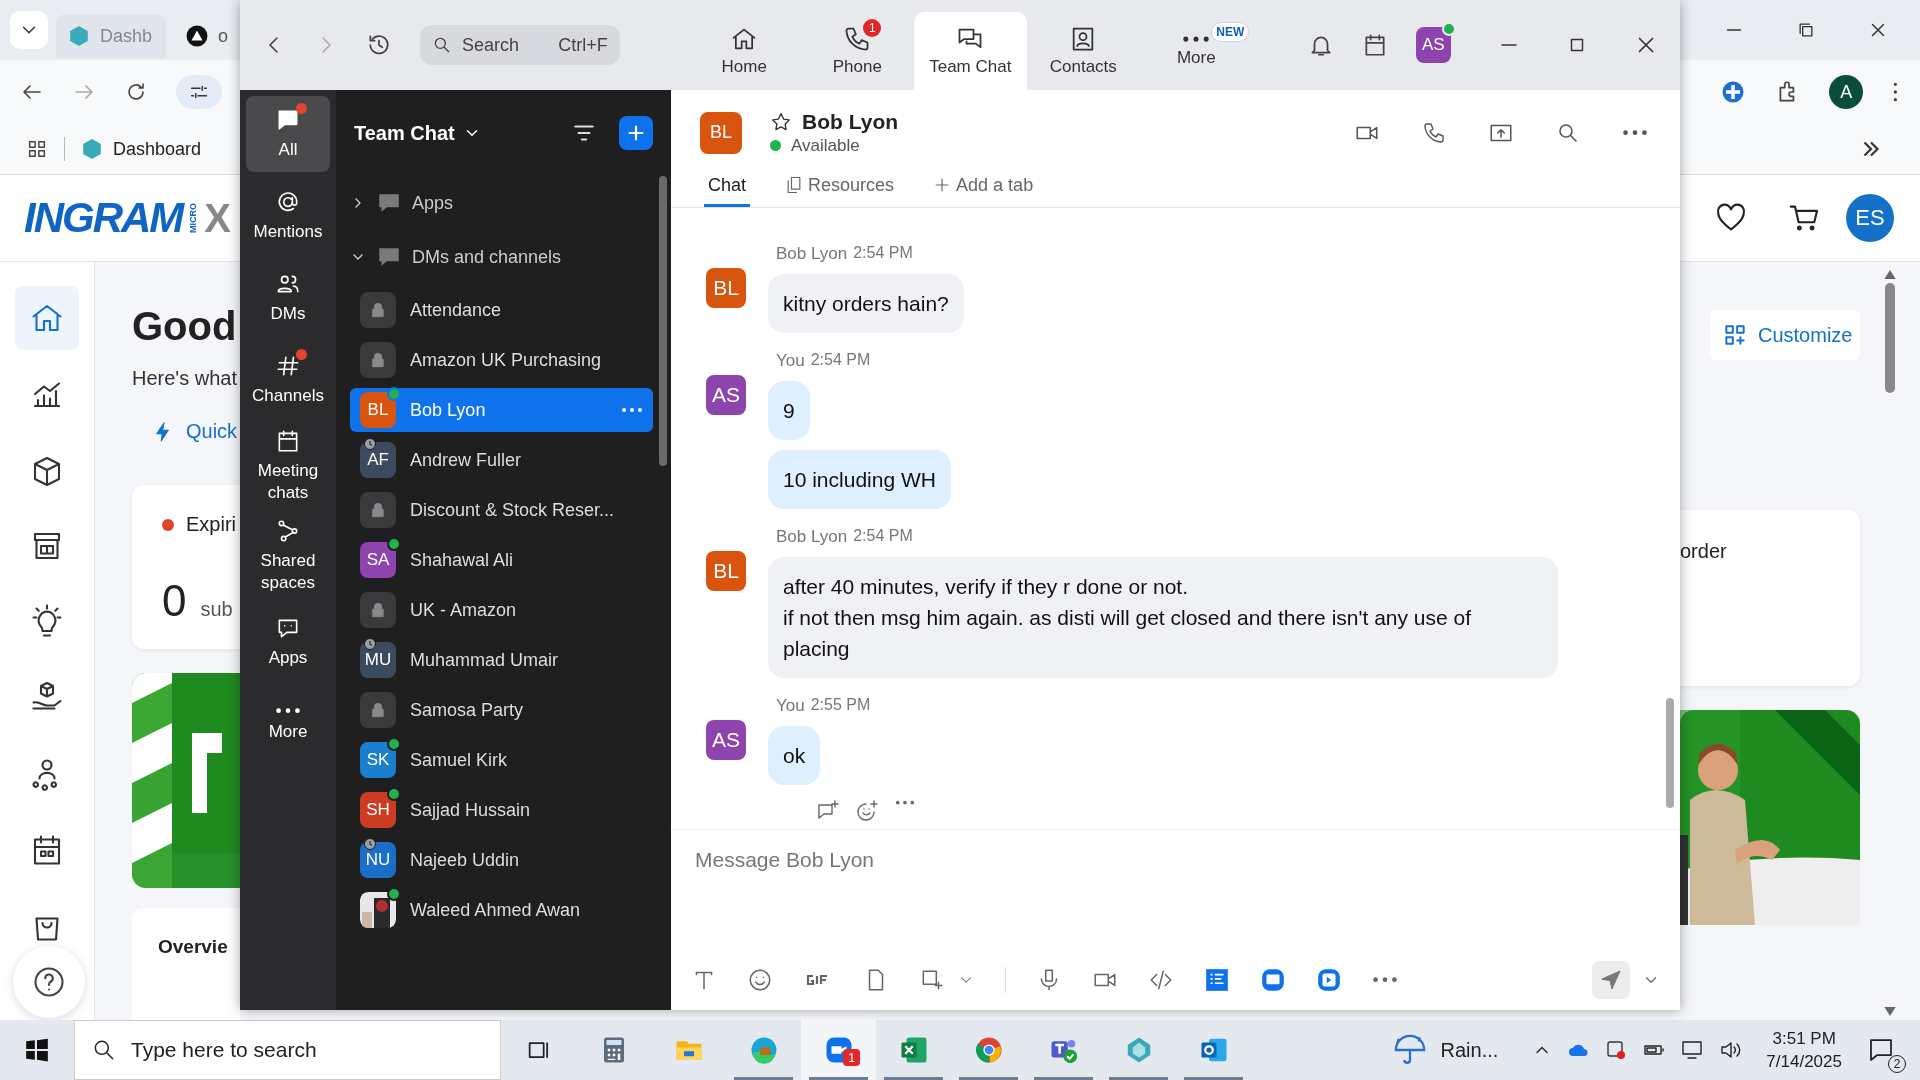  I want to click on chat-list-item: MU Muhammad Umair, so click(501, 660).